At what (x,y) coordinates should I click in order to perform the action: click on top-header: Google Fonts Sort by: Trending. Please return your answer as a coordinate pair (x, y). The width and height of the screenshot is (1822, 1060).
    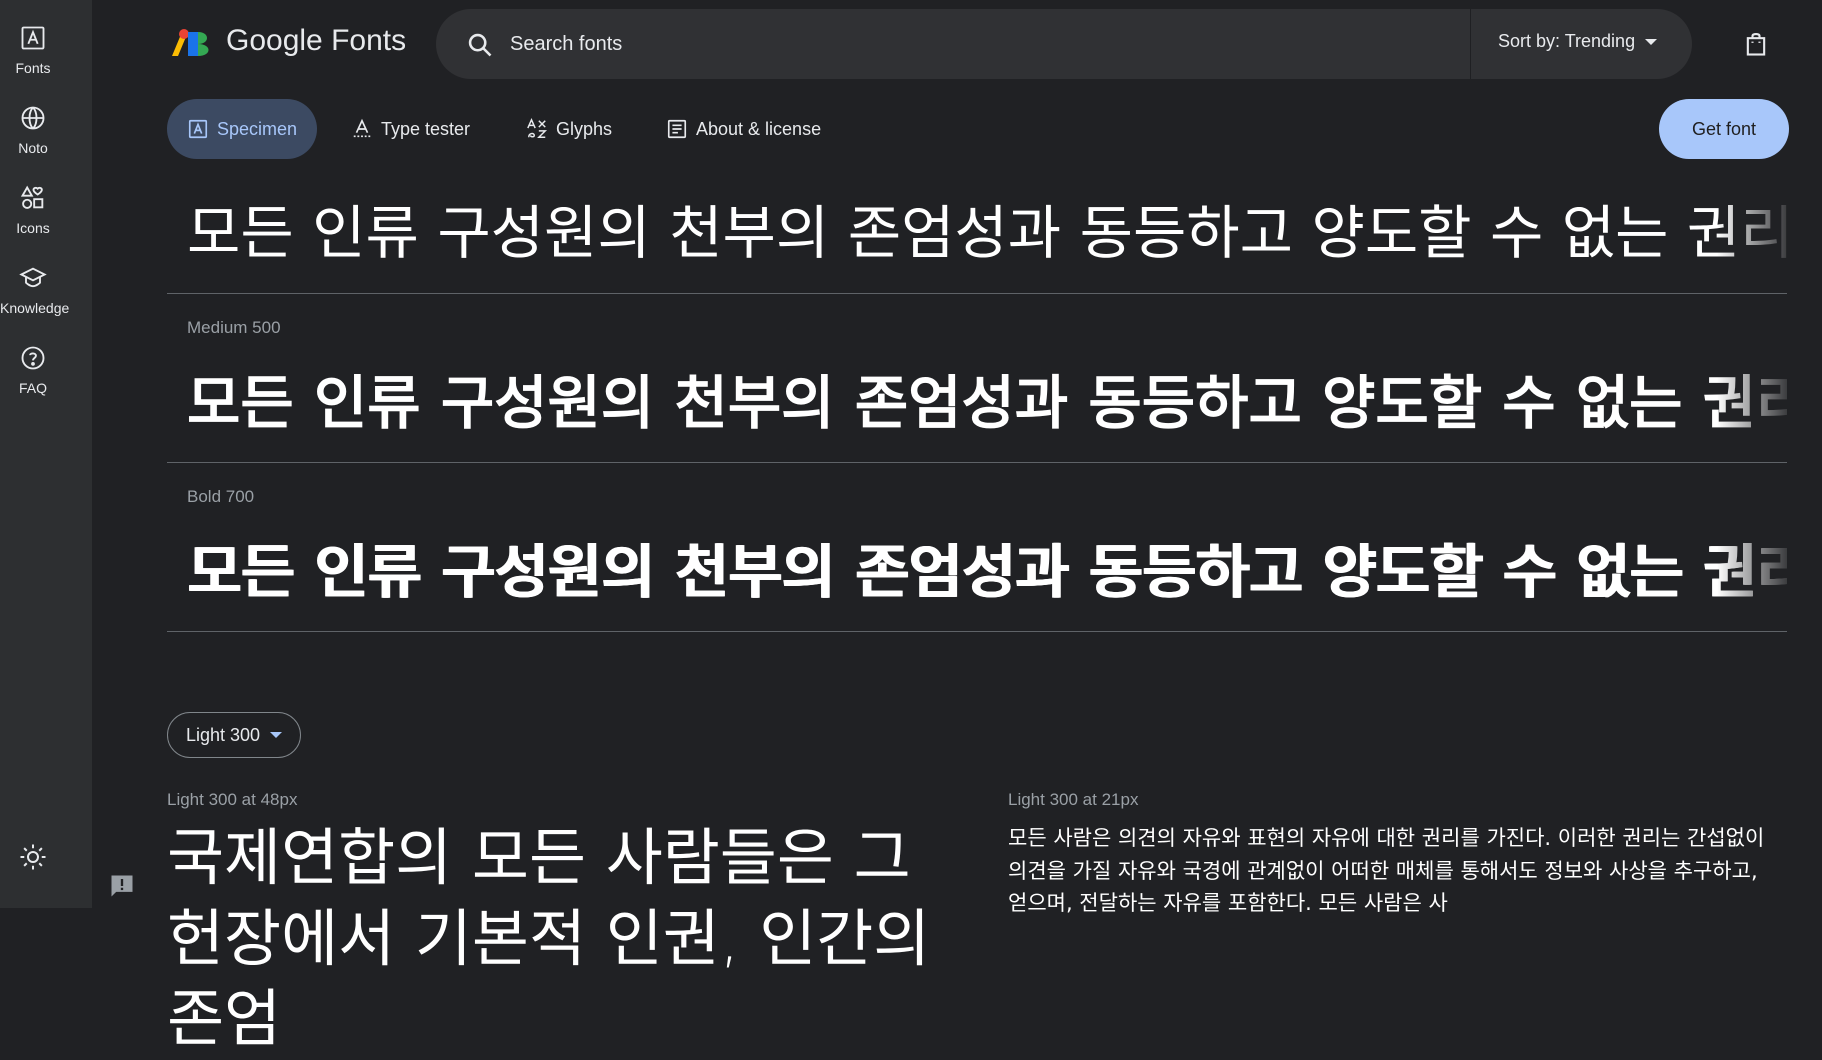
    Looking at the image, I should click on (957, 45).